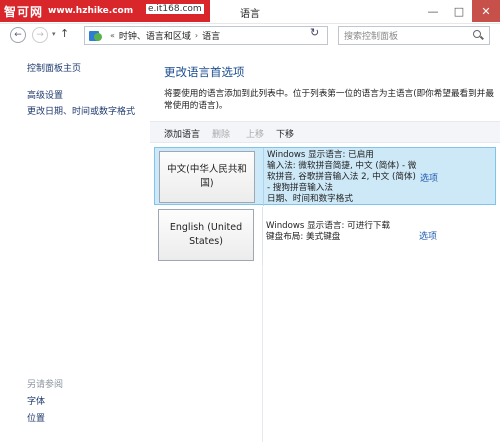 The width and height of the screenshot is (500, 442). What do you see at coordinates (54, 67) in the screenshot?
I see `sidebar-item-control-panel-home: 控制面板主页` at bounding box center [54, 67].